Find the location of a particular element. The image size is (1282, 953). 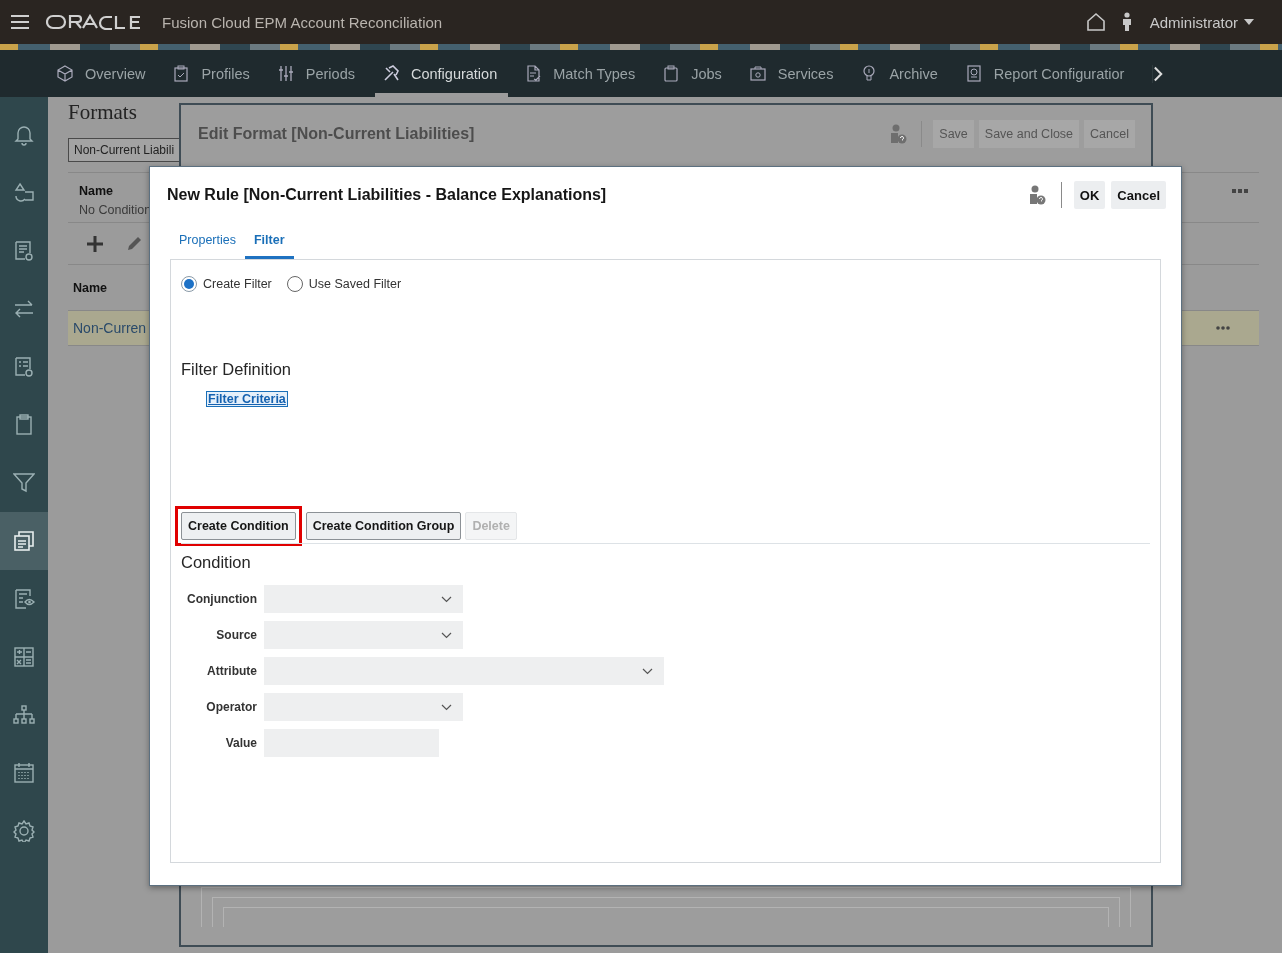

dialog-title: New Rule [Non-Current Liabilities - Balance Explanations] is located at coordinates (387, 195).